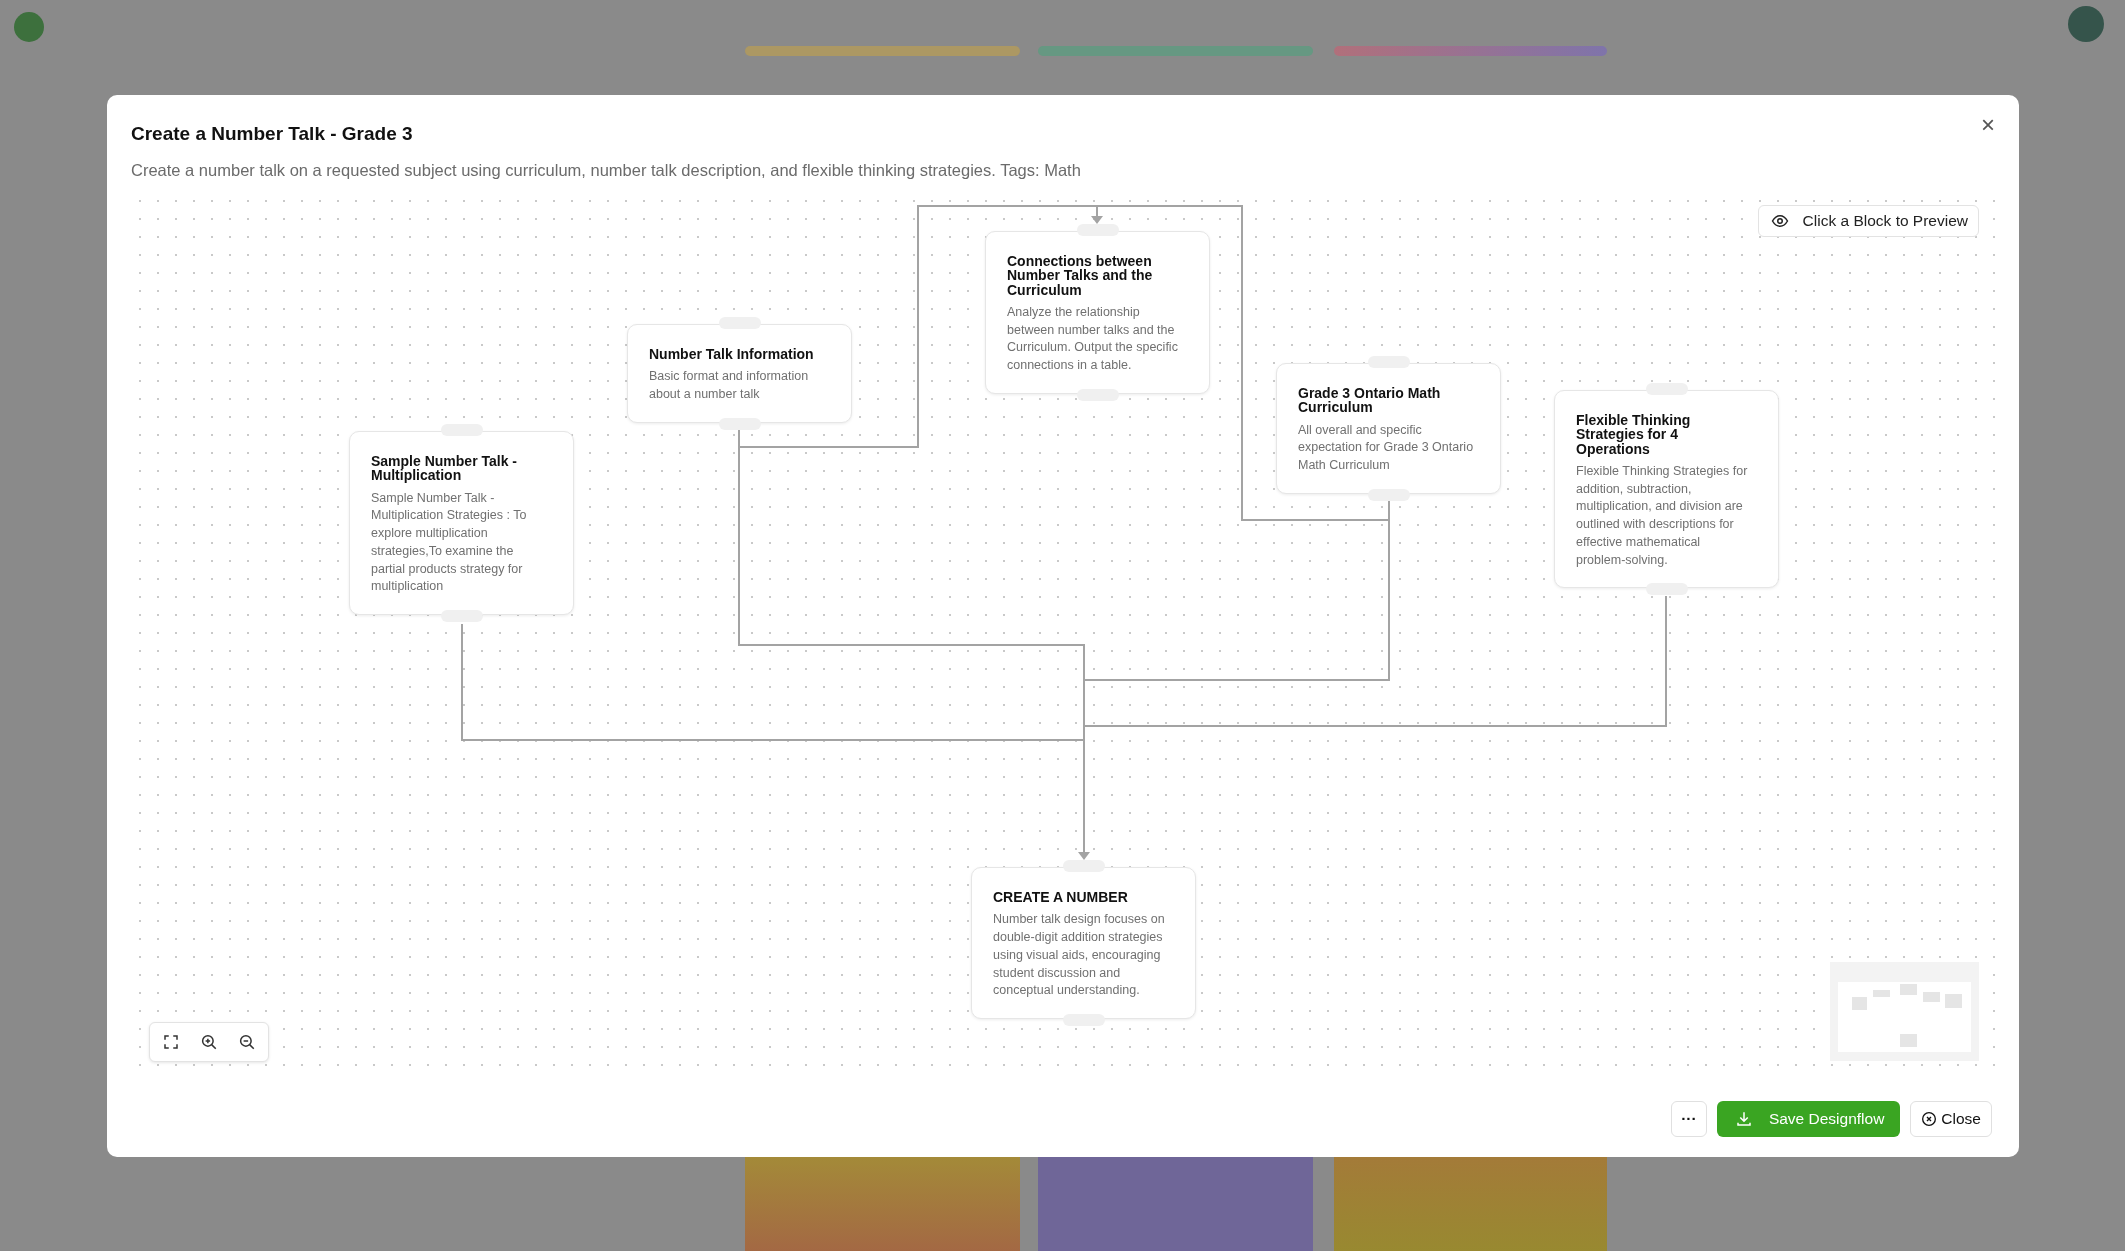 The height and width of the screenshot is (1251, 2125). I want to click on block-description: All overall and specific expectation for Grade 3 Ontario Math Curriculum, so click(1386, 448).